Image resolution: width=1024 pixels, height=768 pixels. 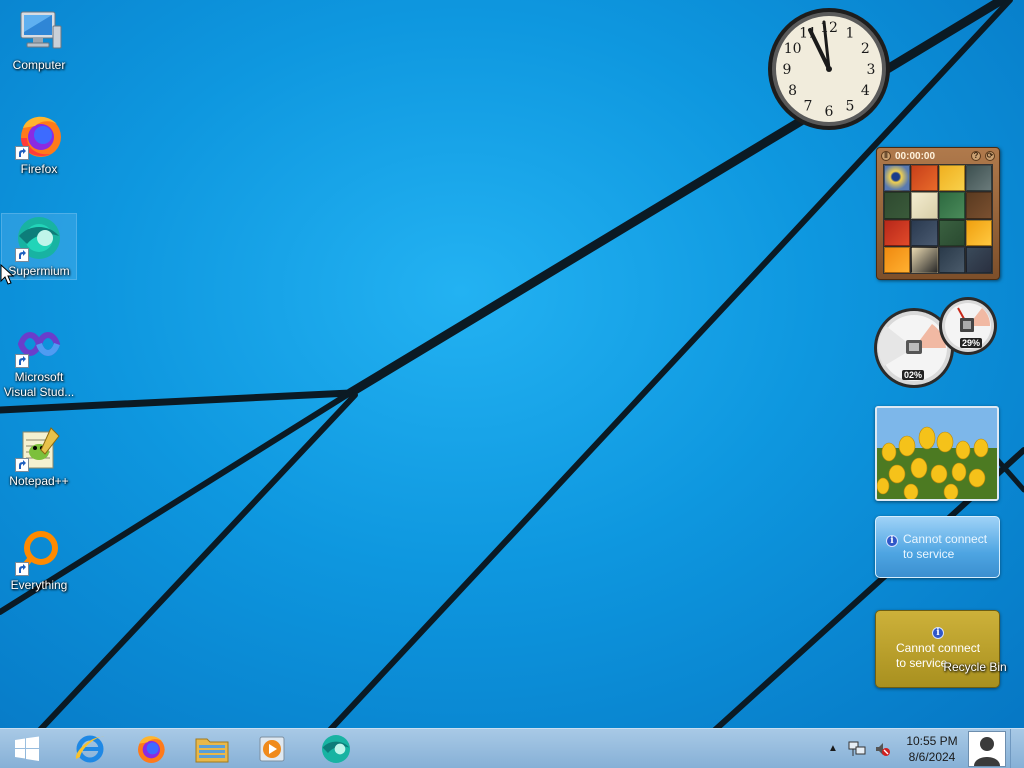 What do you see at coordinates (971, 343) in the screenshot?
I see `memory-usage-value: 29%` at bounding box center [971, 343].